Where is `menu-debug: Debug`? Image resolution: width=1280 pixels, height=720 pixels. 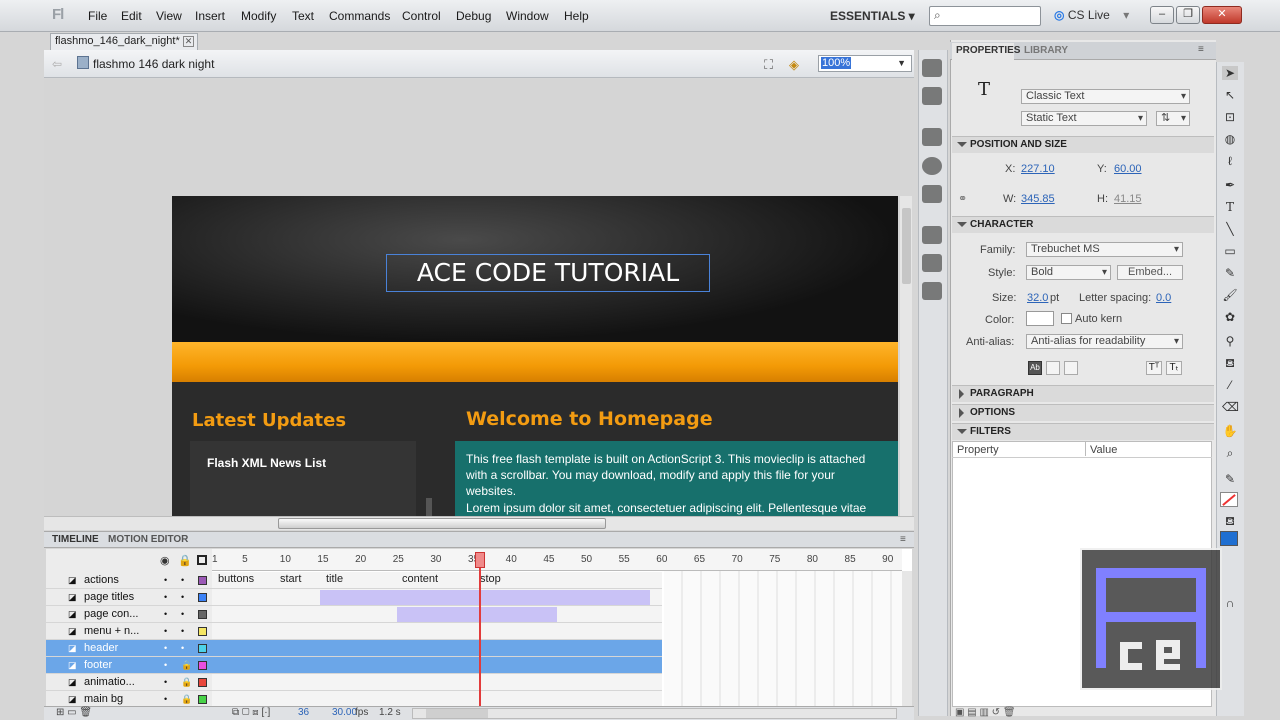 menu-debug: Debug is located at coordinates (473, 16).